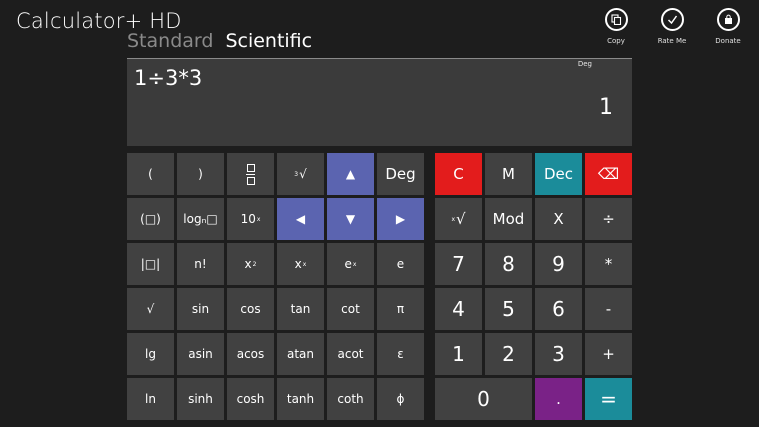  What do you see at coordinates (608, 219) in the screenshot?
I see `key-divide: ÷` at bounding box center [608, 219].